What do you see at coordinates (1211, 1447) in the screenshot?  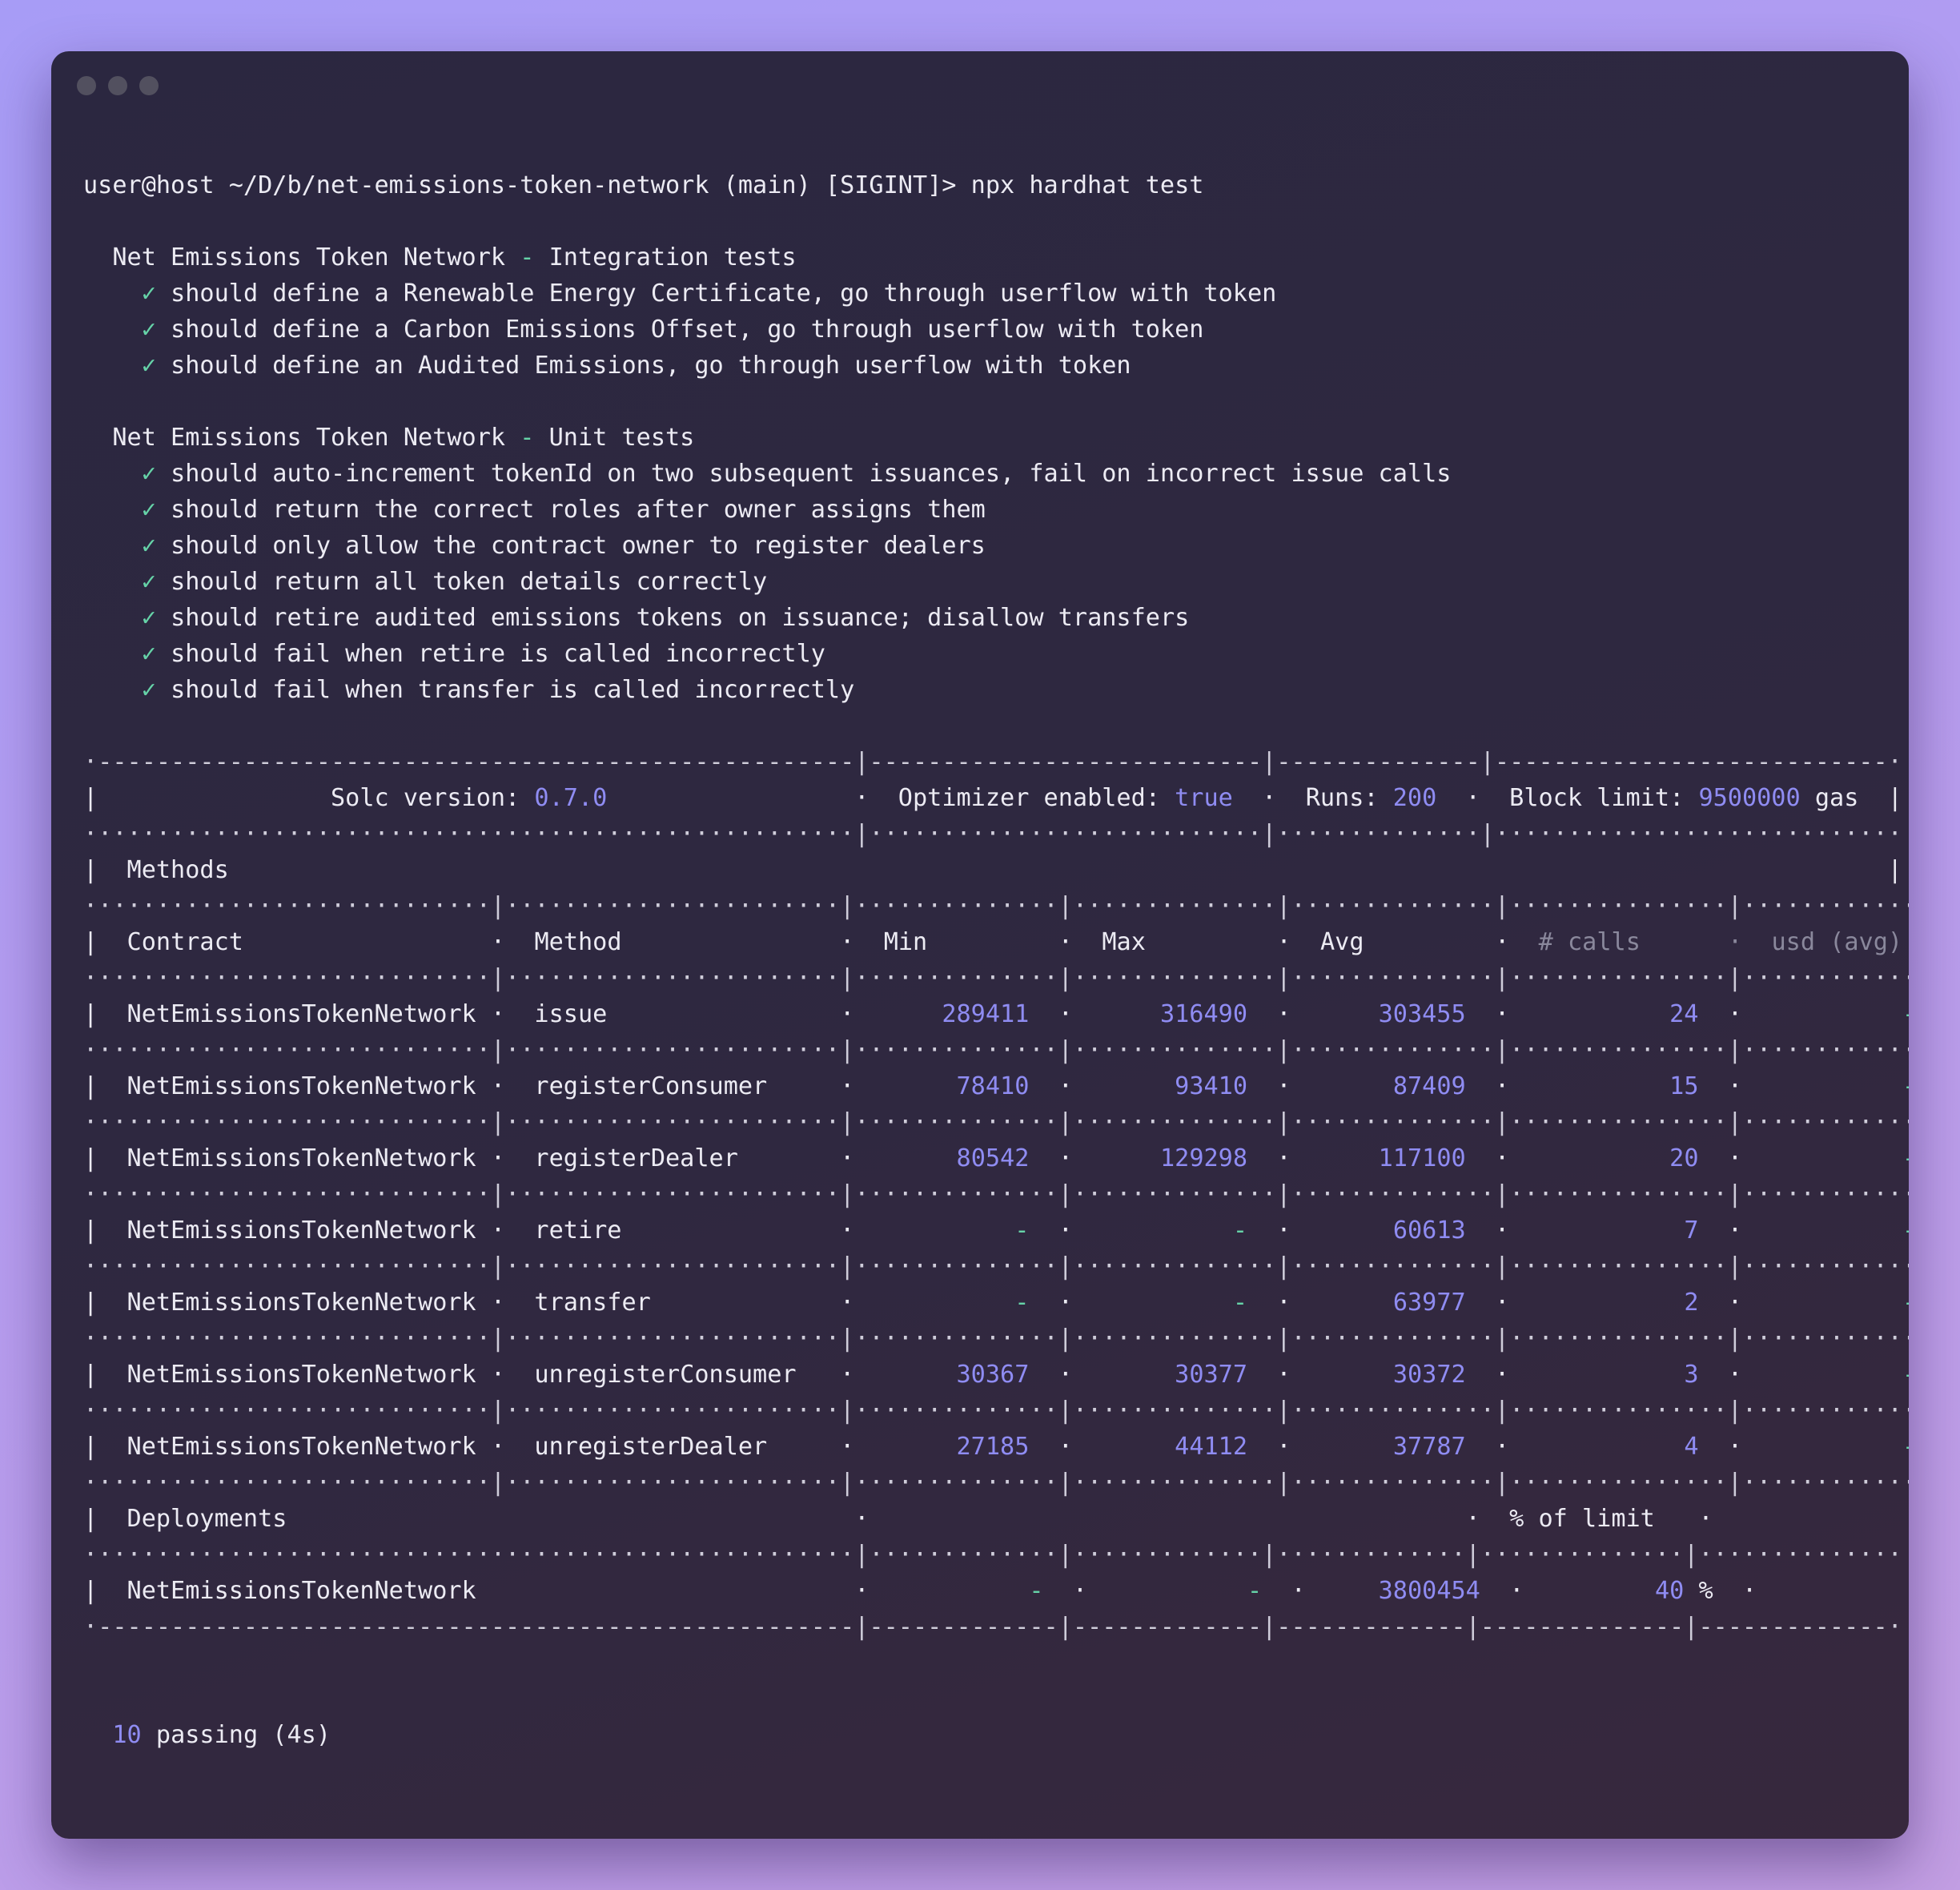 I see `gas-max: 44112` at bounding box center [1211, 1447].